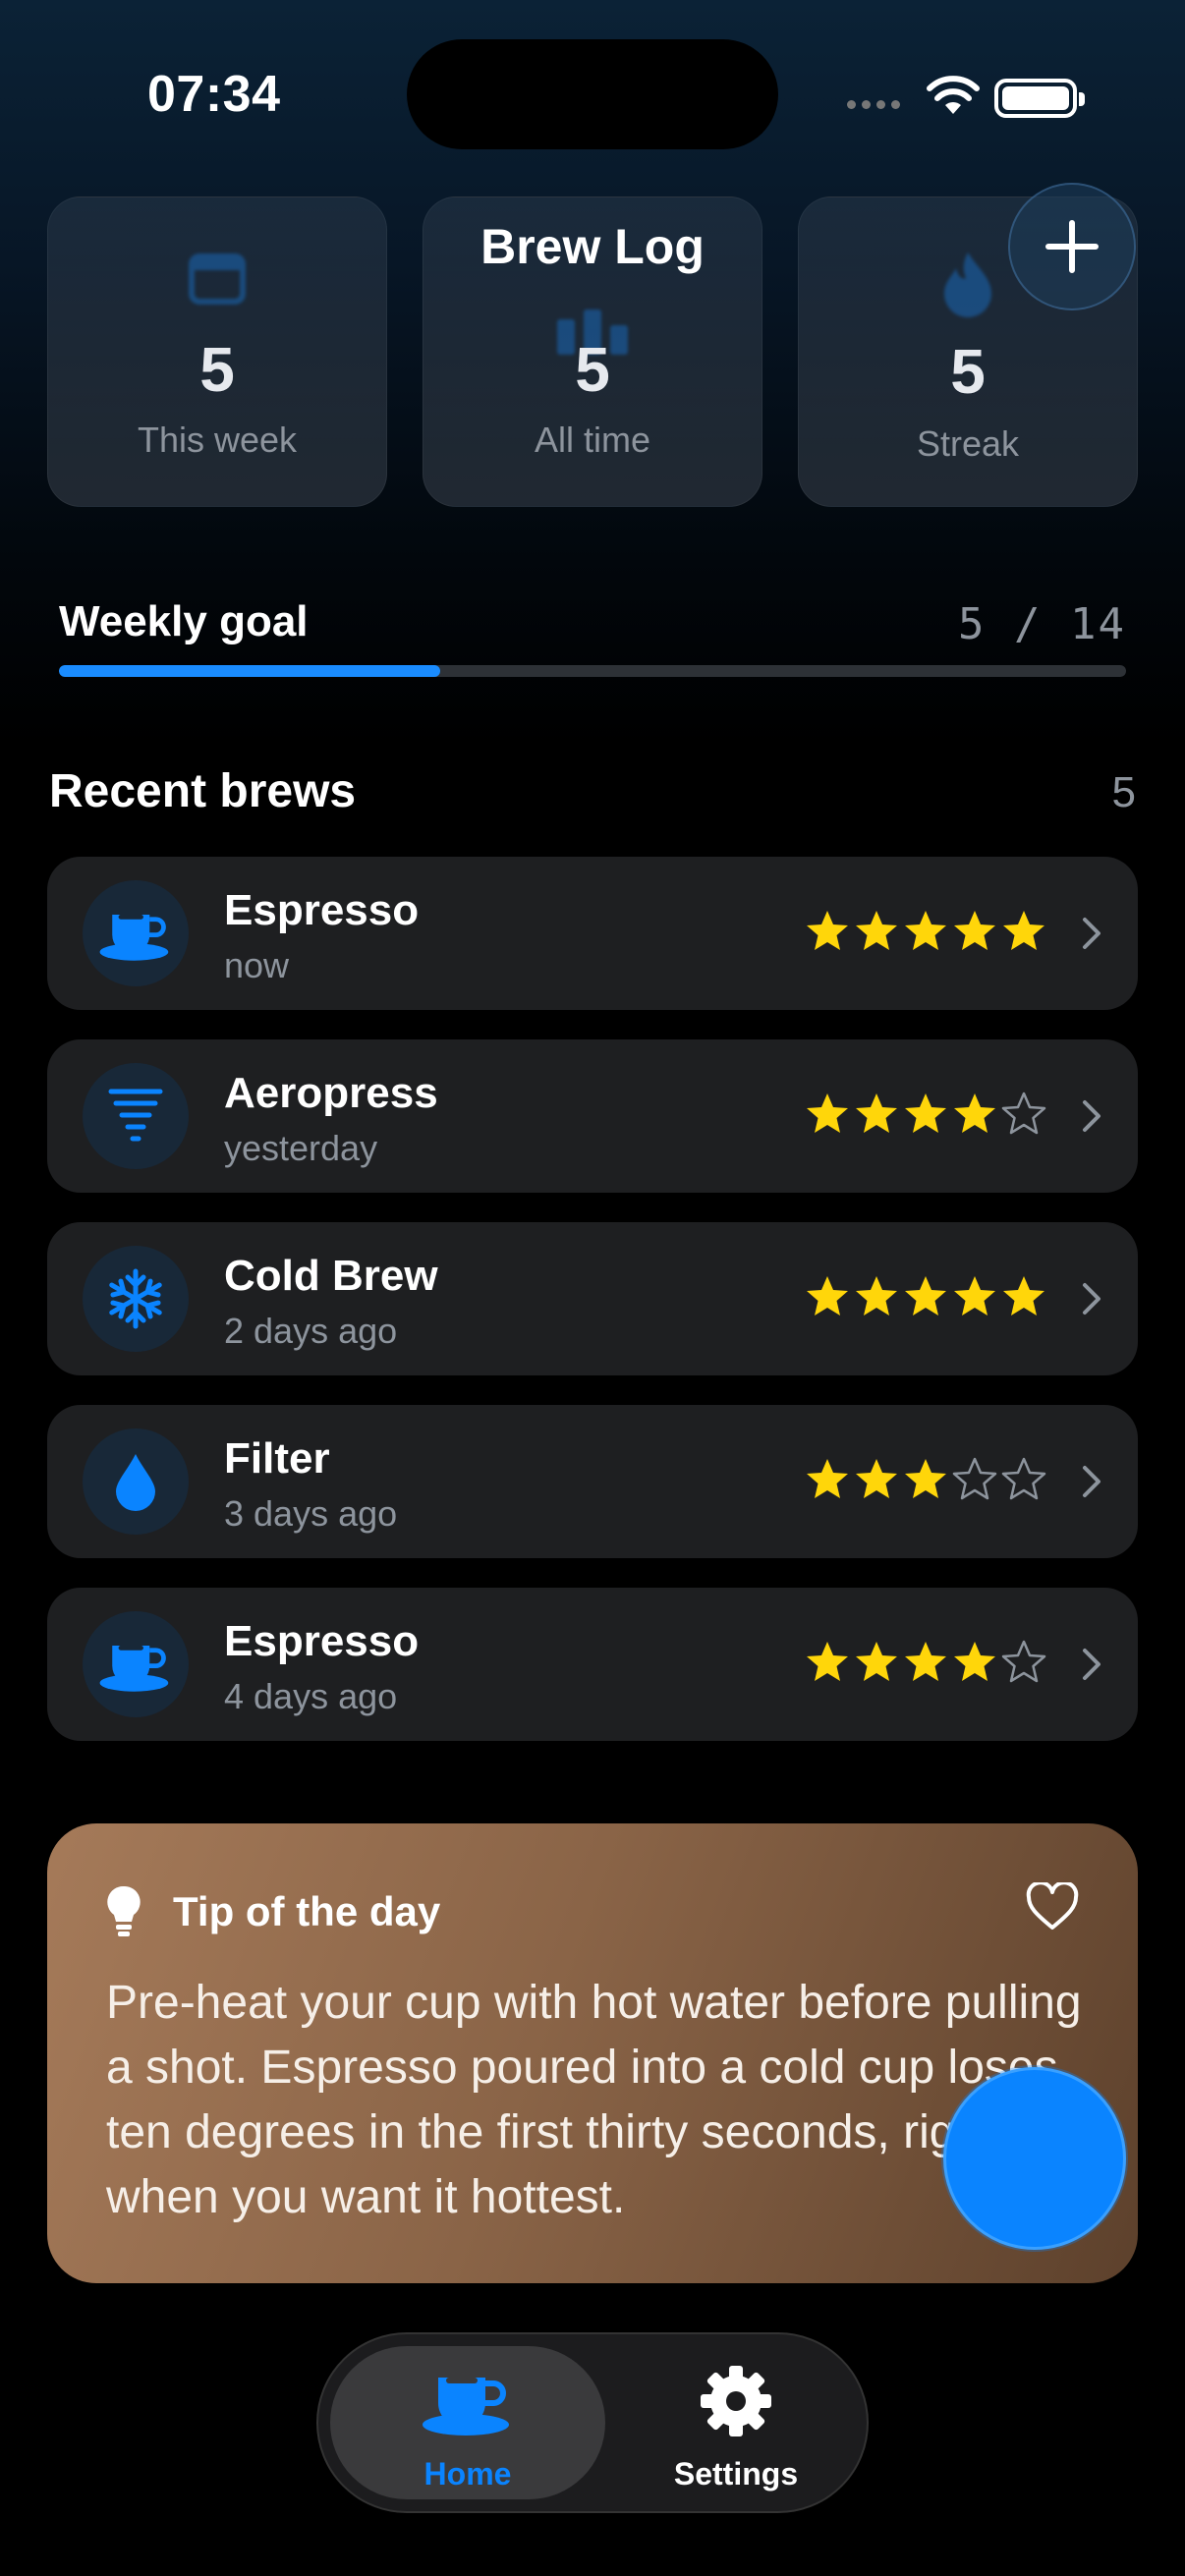 The height and width of the screenshot is (2576, 1185). What do you see at coordinates (1034, 2158) in the screenshot?
I see `floating-action-button` at bounding box center [1034, 2158].